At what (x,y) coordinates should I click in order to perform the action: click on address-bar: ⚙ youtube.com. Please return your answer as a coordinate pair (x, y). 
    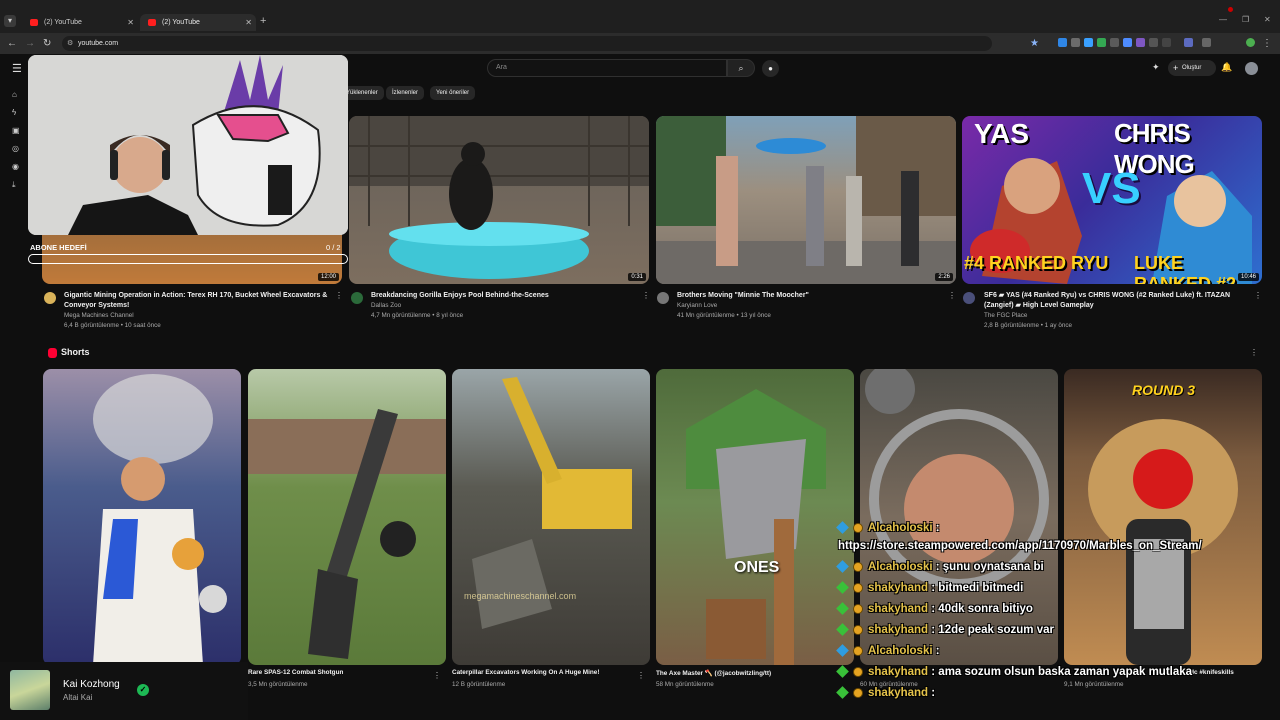
    Looking at the image, I should click on (527, 43).